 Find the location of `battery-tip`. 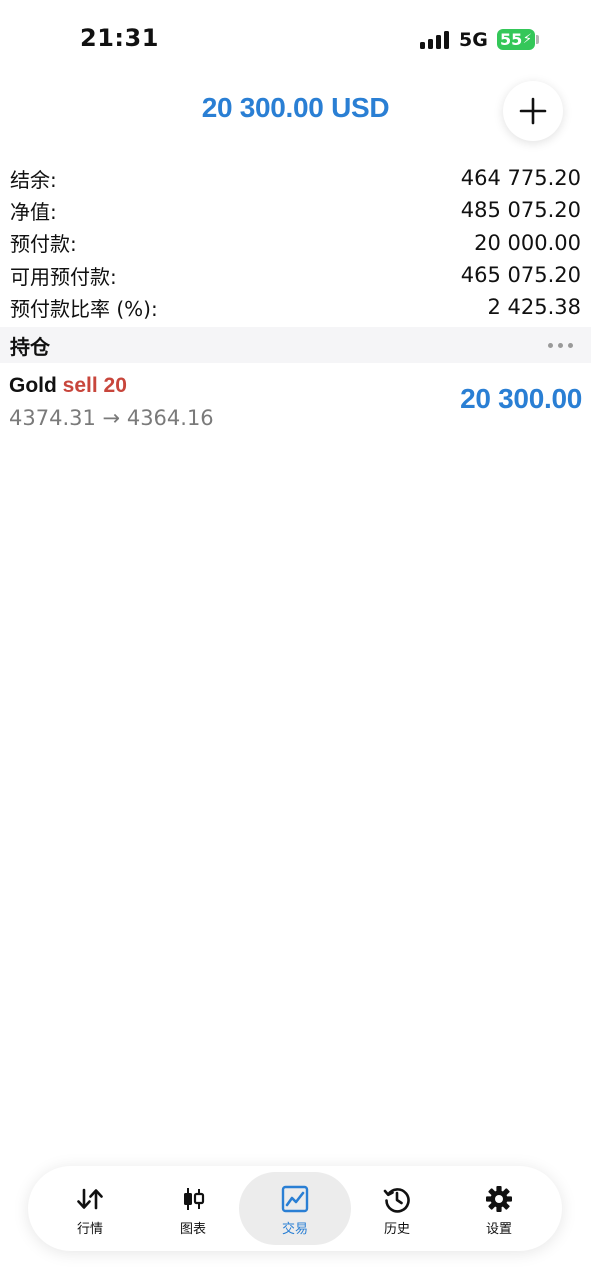

battery-tip is located at coordinates (537, 39).